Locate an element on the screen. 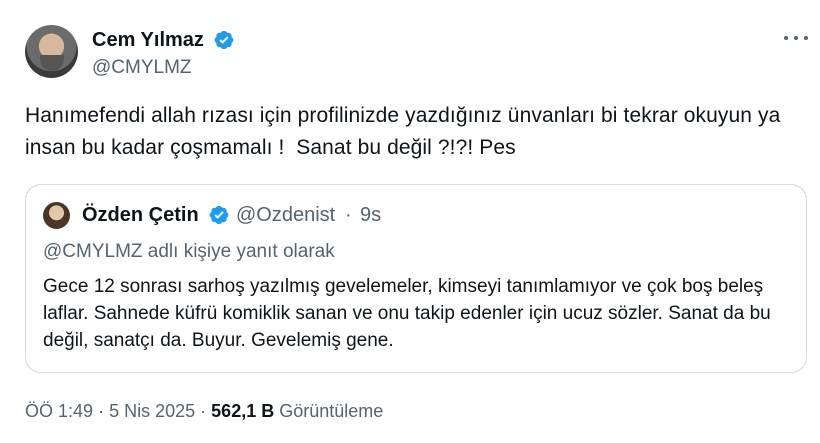 The width and height of the screenshot is (820, 443). quoted-author-avatar is located at coordinates (56, 215).